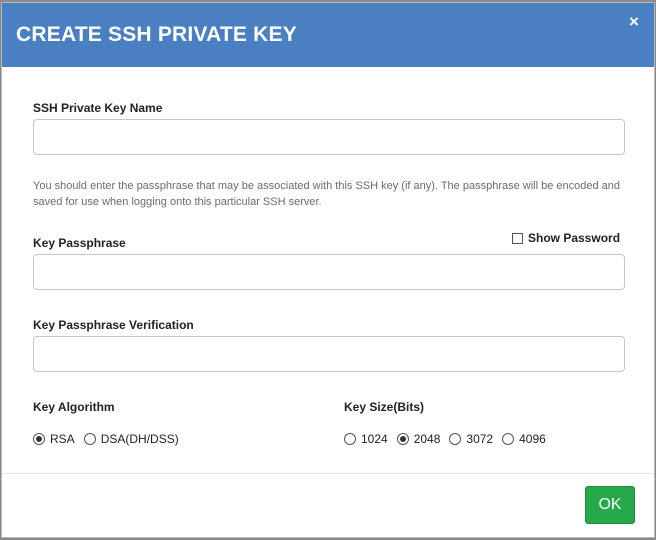 The height and width of the screenshot is (540, 656). Describe the element at coordinates (574, 238) in the screenshot. I see `show-password-label: Show Password` at that location.